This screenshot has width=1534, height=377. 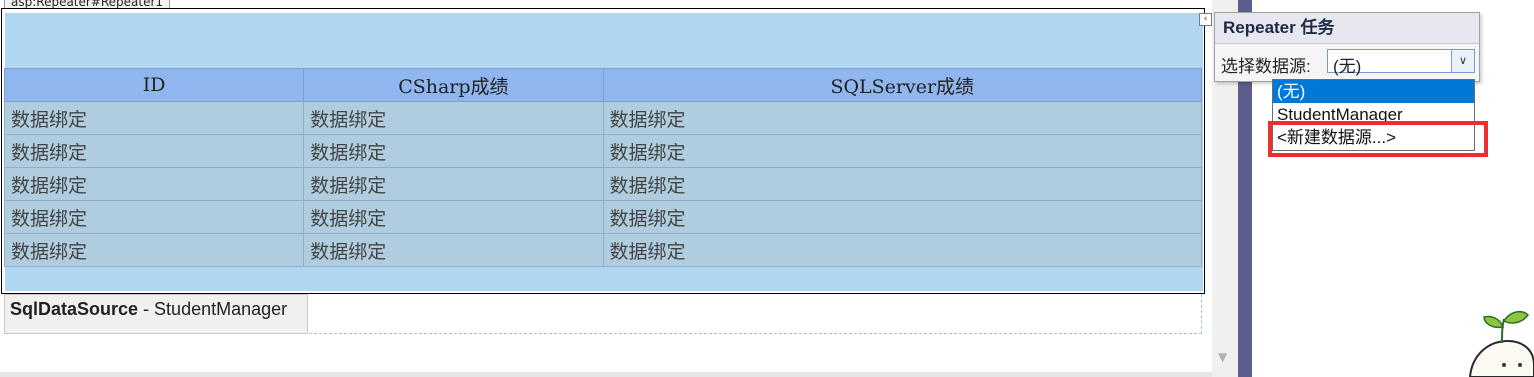 I want to click on repeater-tasks-panel: Repeater 任务 选择数据源: (无) ∨, so click(x=1347, y=47).